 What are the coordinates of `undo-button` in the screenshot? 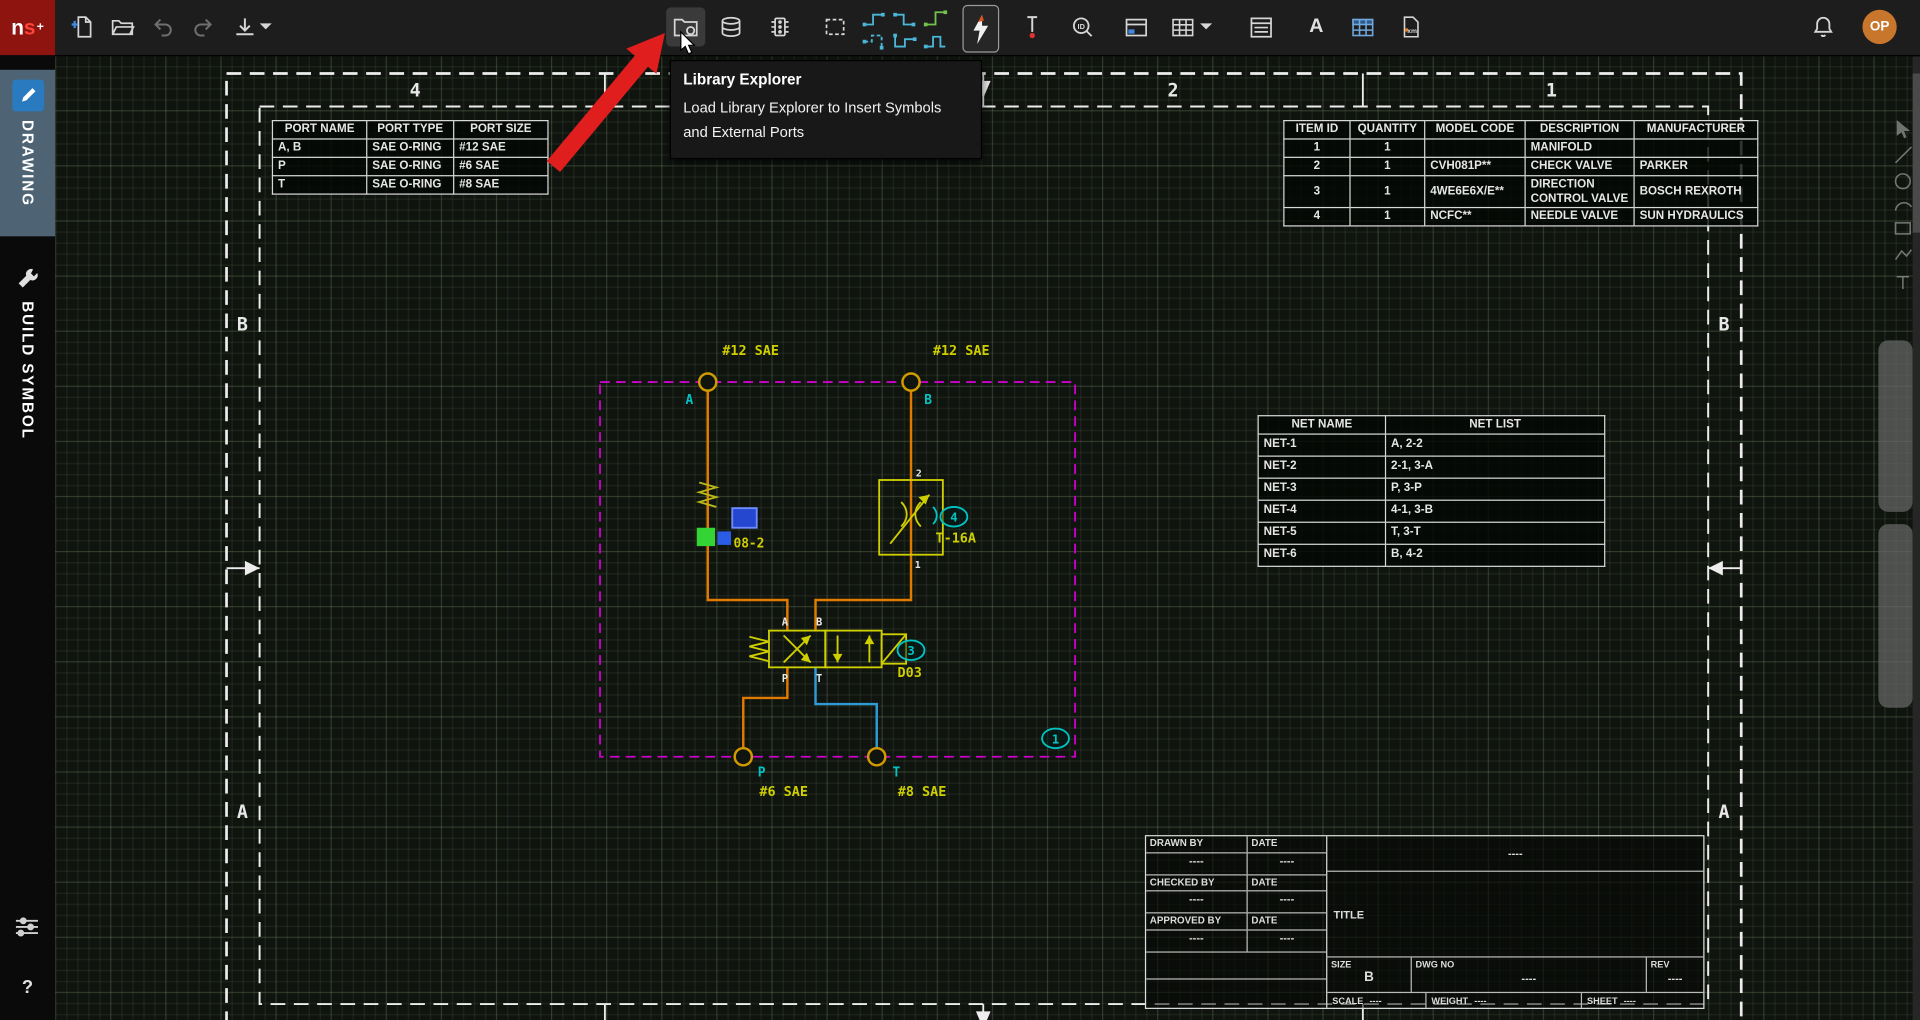 It's located at (162, 26).